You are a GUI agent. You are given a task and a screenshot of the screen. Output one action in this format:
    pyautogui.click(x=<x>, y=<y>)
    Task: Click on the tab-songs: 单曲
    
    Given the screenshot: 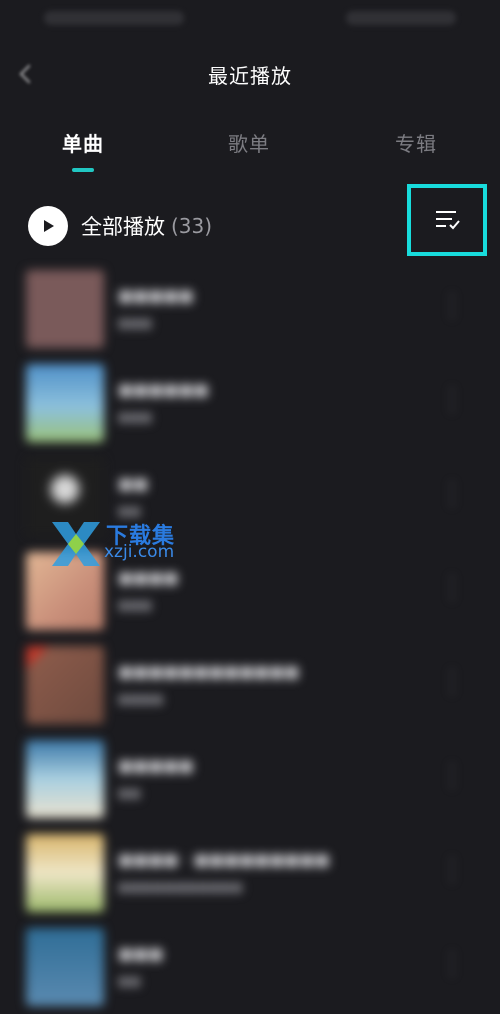 What is the action you would take?
    pyautogui.click(x=83, y=142)
    